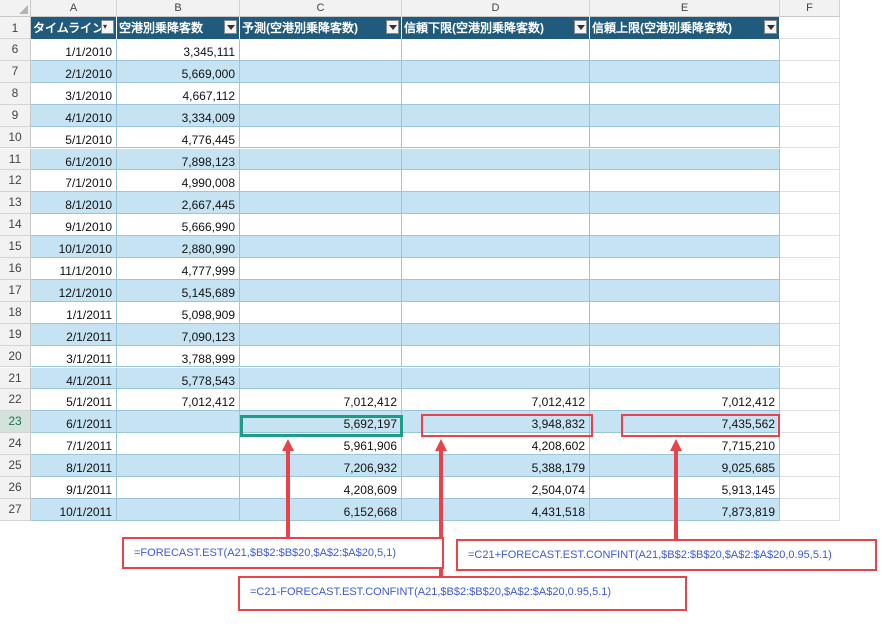 This screenshot has width=882, height=625. I want to click on cell-b11: 7,898,123, so click(178, 159).